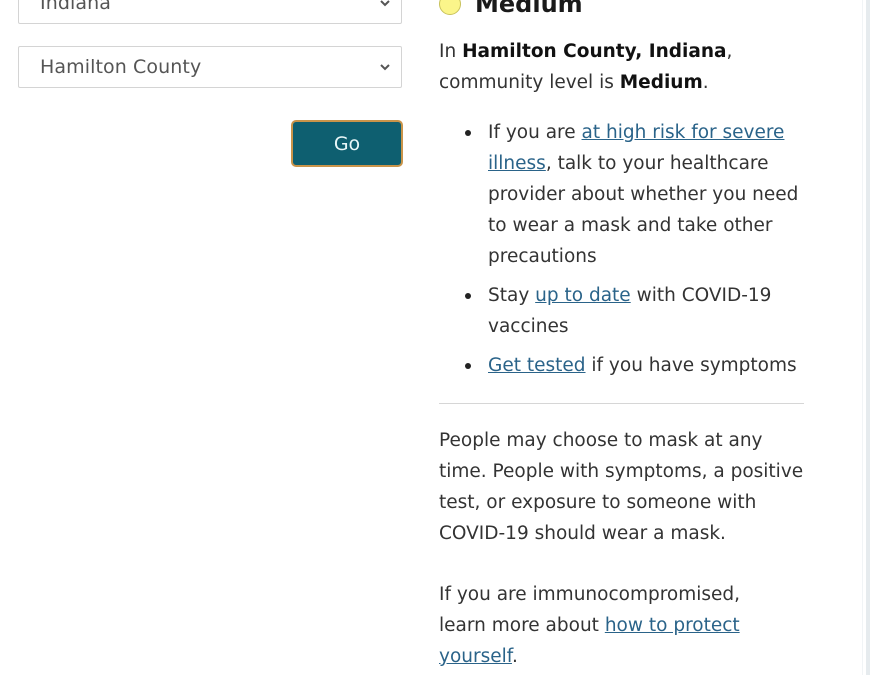 The width and height of the screenshot is (870, 675). Describe the element at coordinates (529, 82) in the screenshot. I see `summary-line2: community level is` at that location.